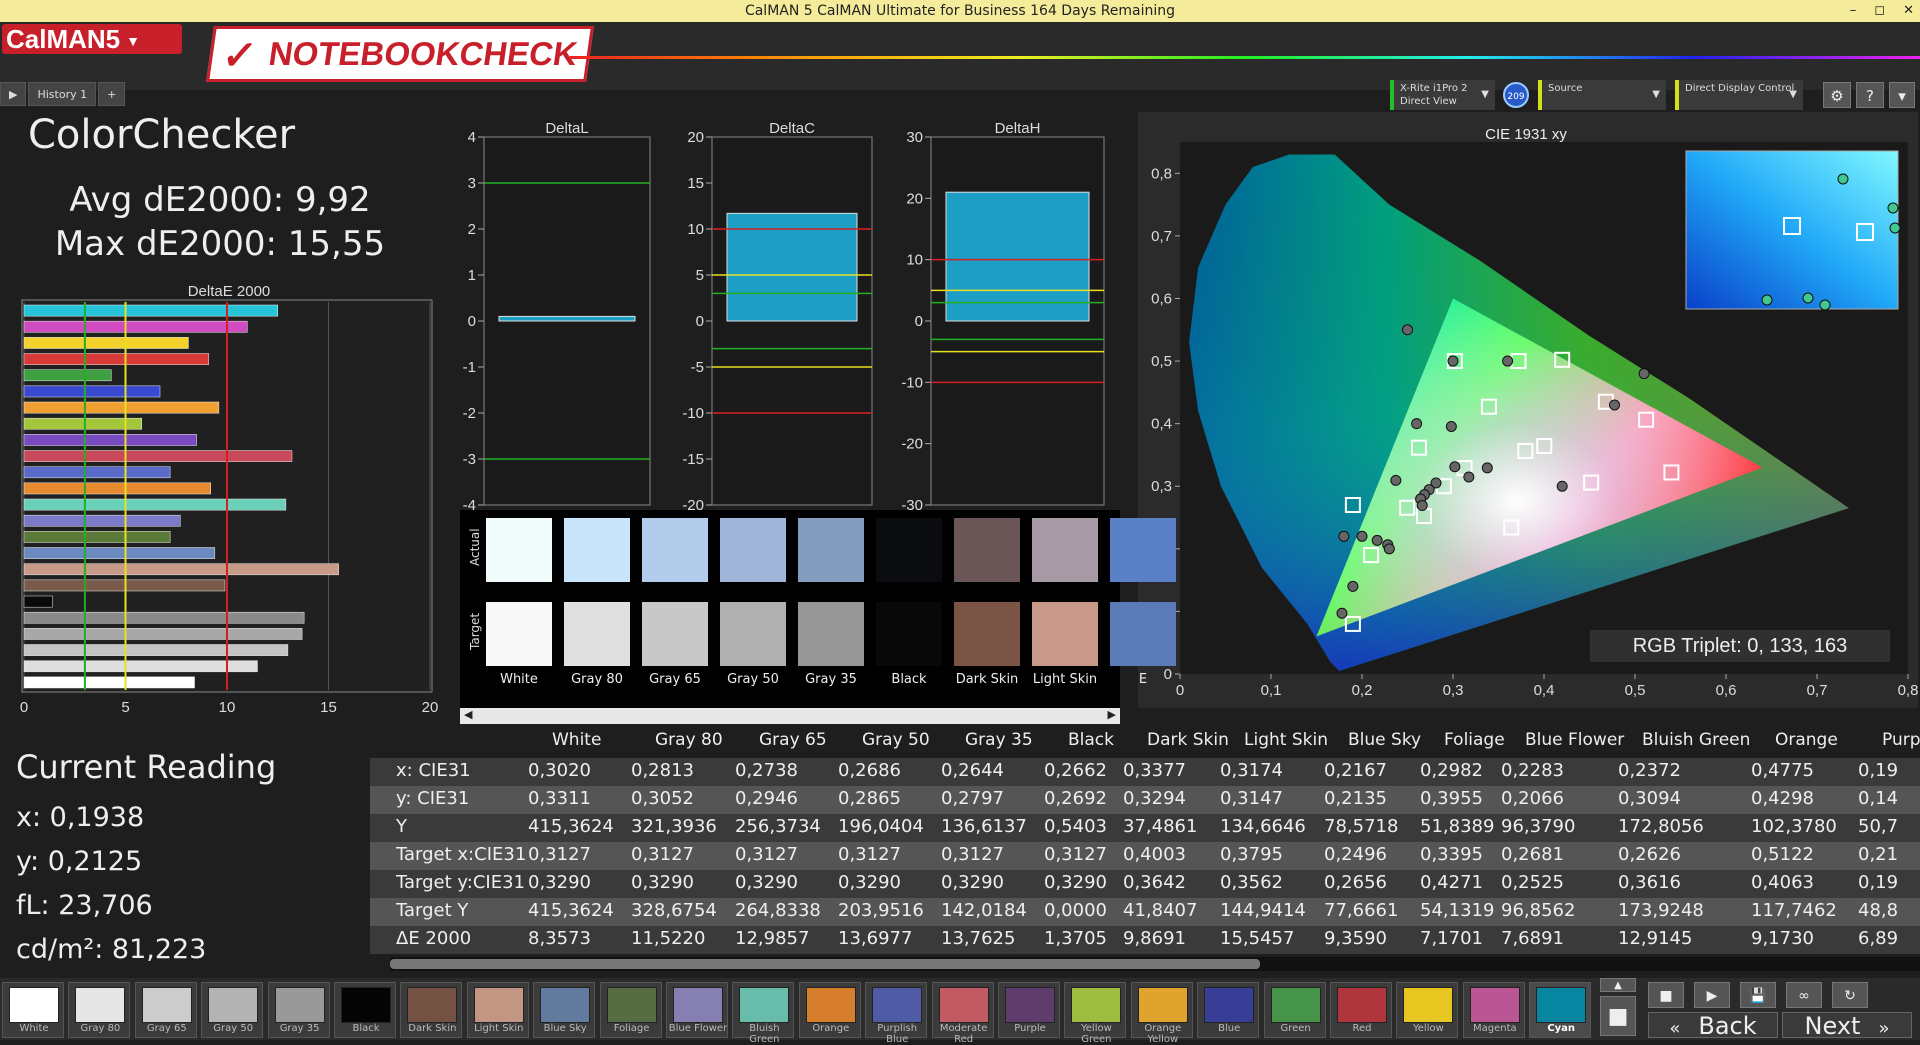 The image size is (1920, 1045). I want to click on table-scrollbar, so click(1155, 964).